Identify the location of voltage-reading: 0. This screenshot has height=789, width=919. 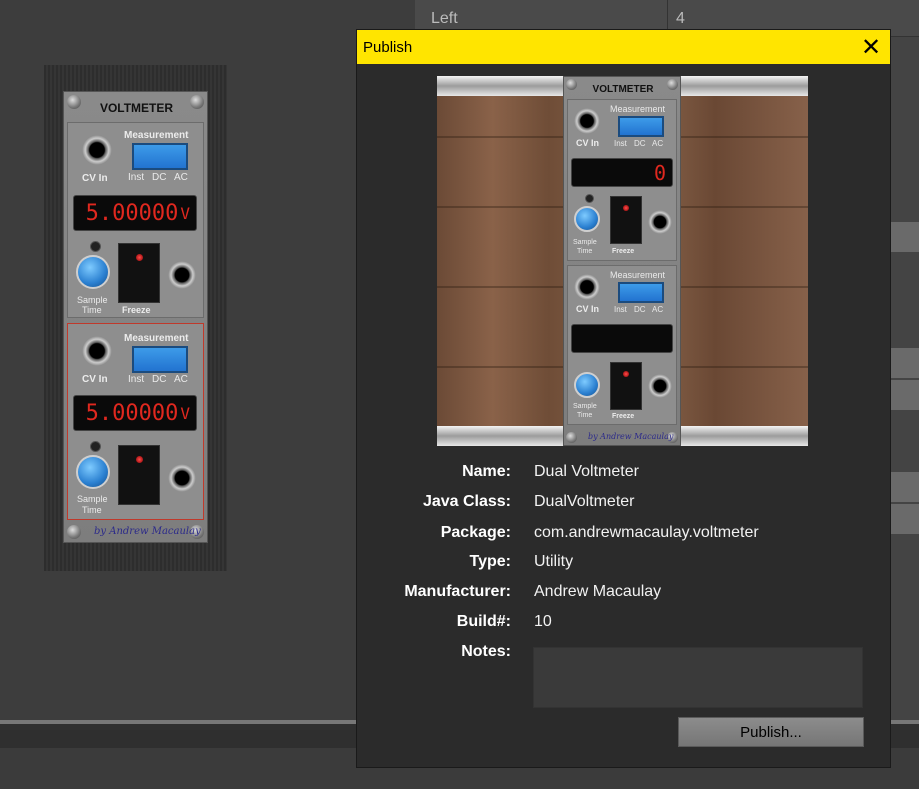
(659, 172).